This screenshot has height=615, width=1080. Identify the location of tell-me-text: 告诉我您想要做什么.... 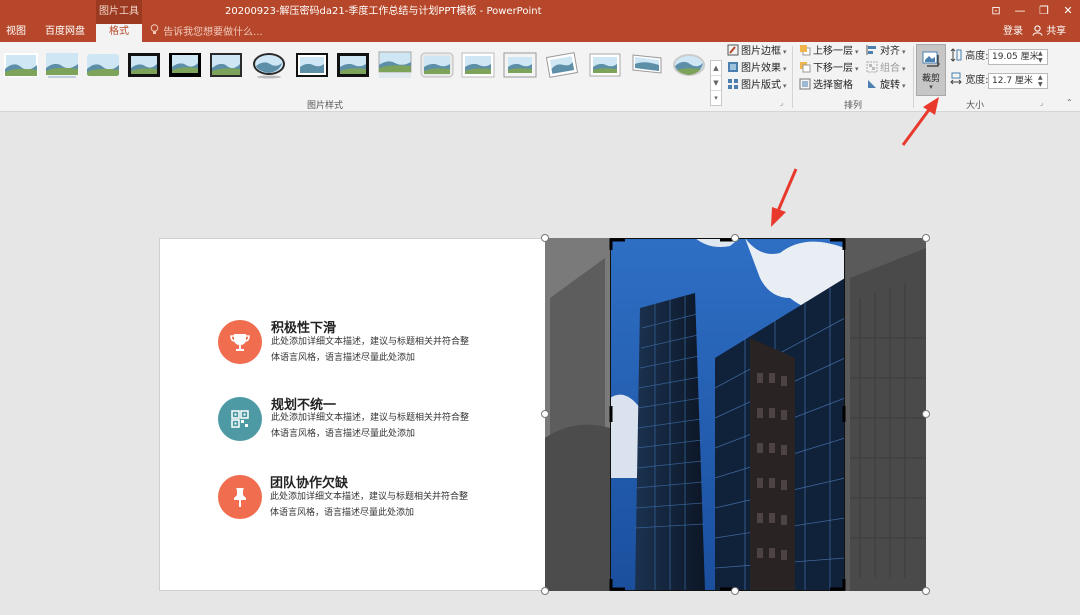
(213, 32).